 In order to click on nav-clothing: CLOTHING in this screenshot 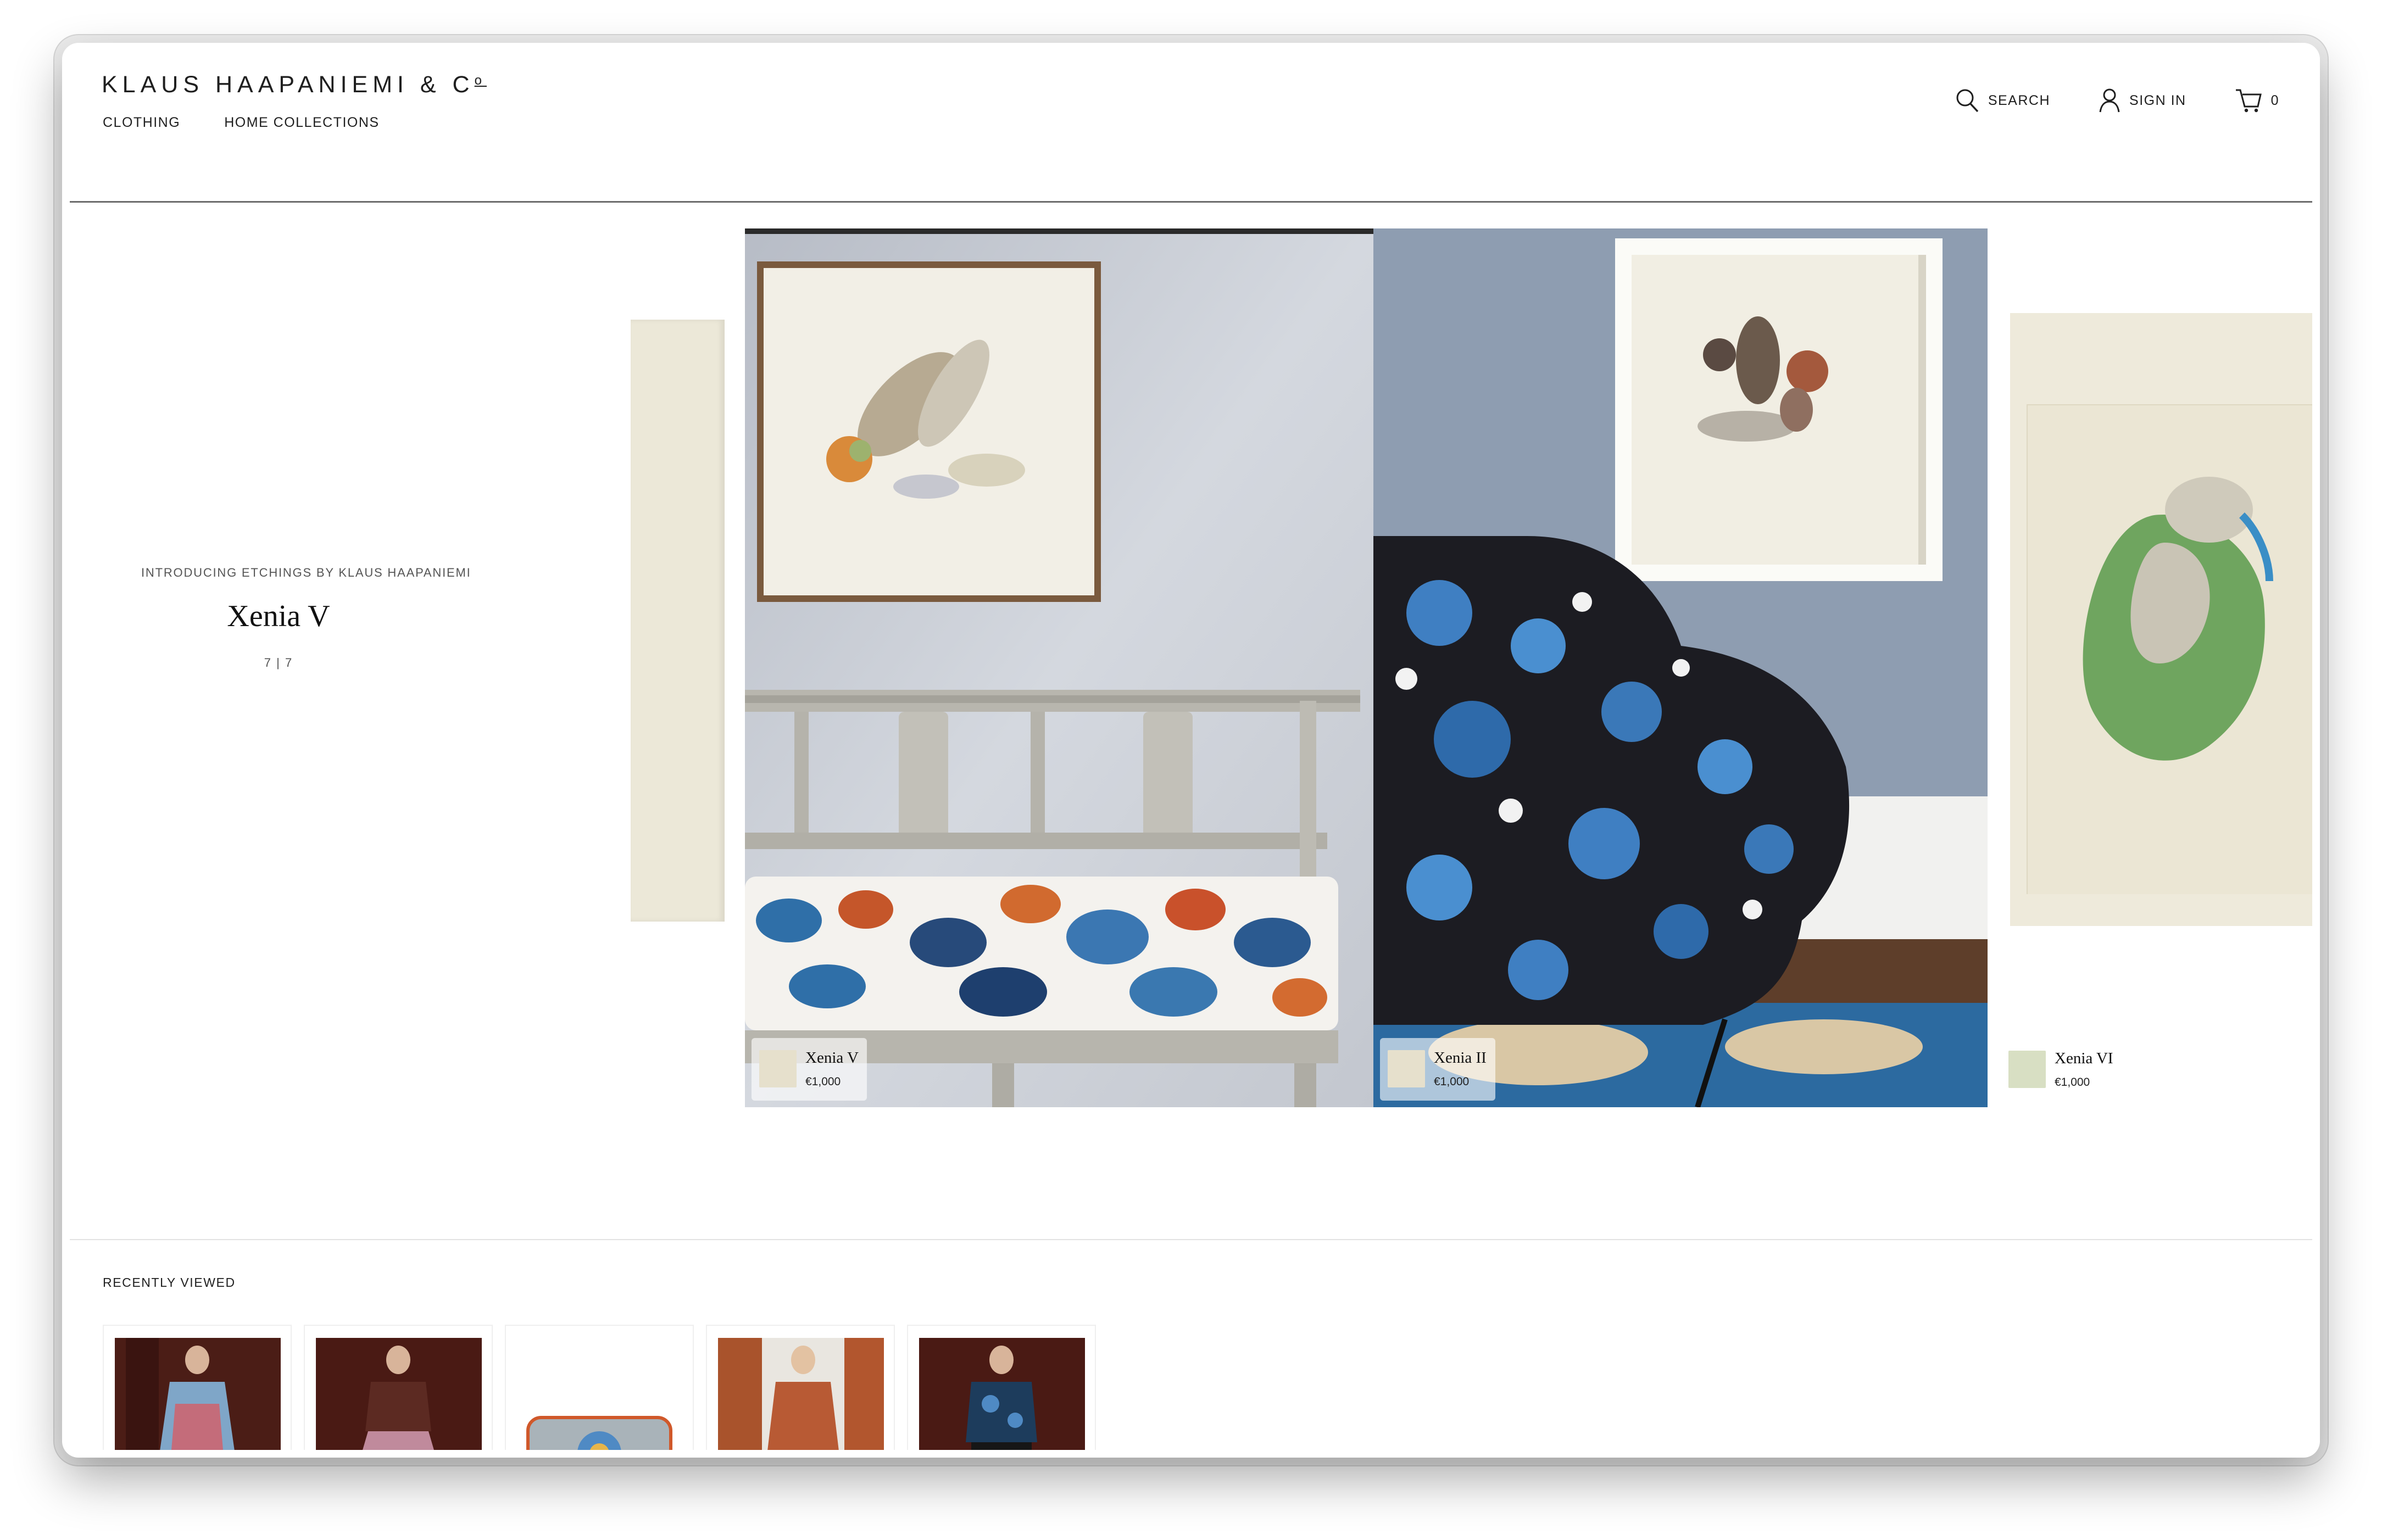, I will do `click(142, 123)`.